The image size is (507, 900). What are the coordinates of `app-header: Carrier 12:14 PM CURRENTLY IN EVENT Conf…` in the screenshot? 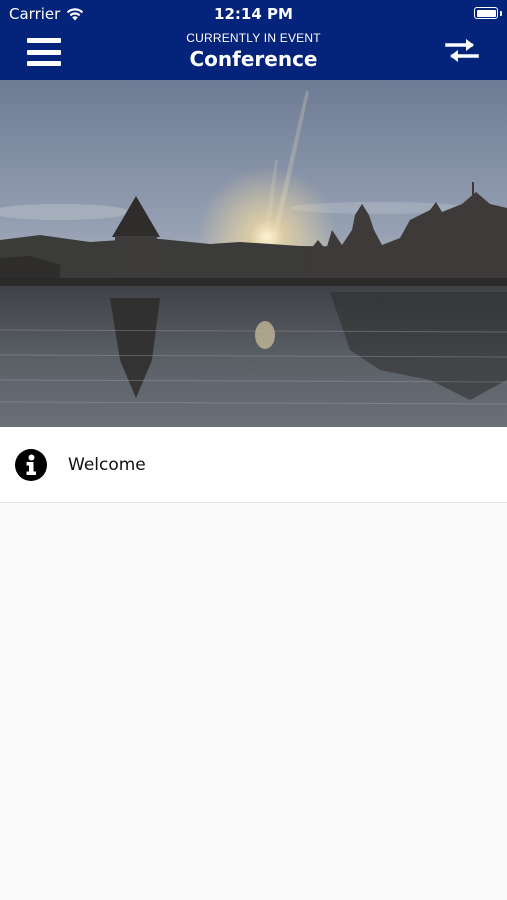 It's located at (253, 40).